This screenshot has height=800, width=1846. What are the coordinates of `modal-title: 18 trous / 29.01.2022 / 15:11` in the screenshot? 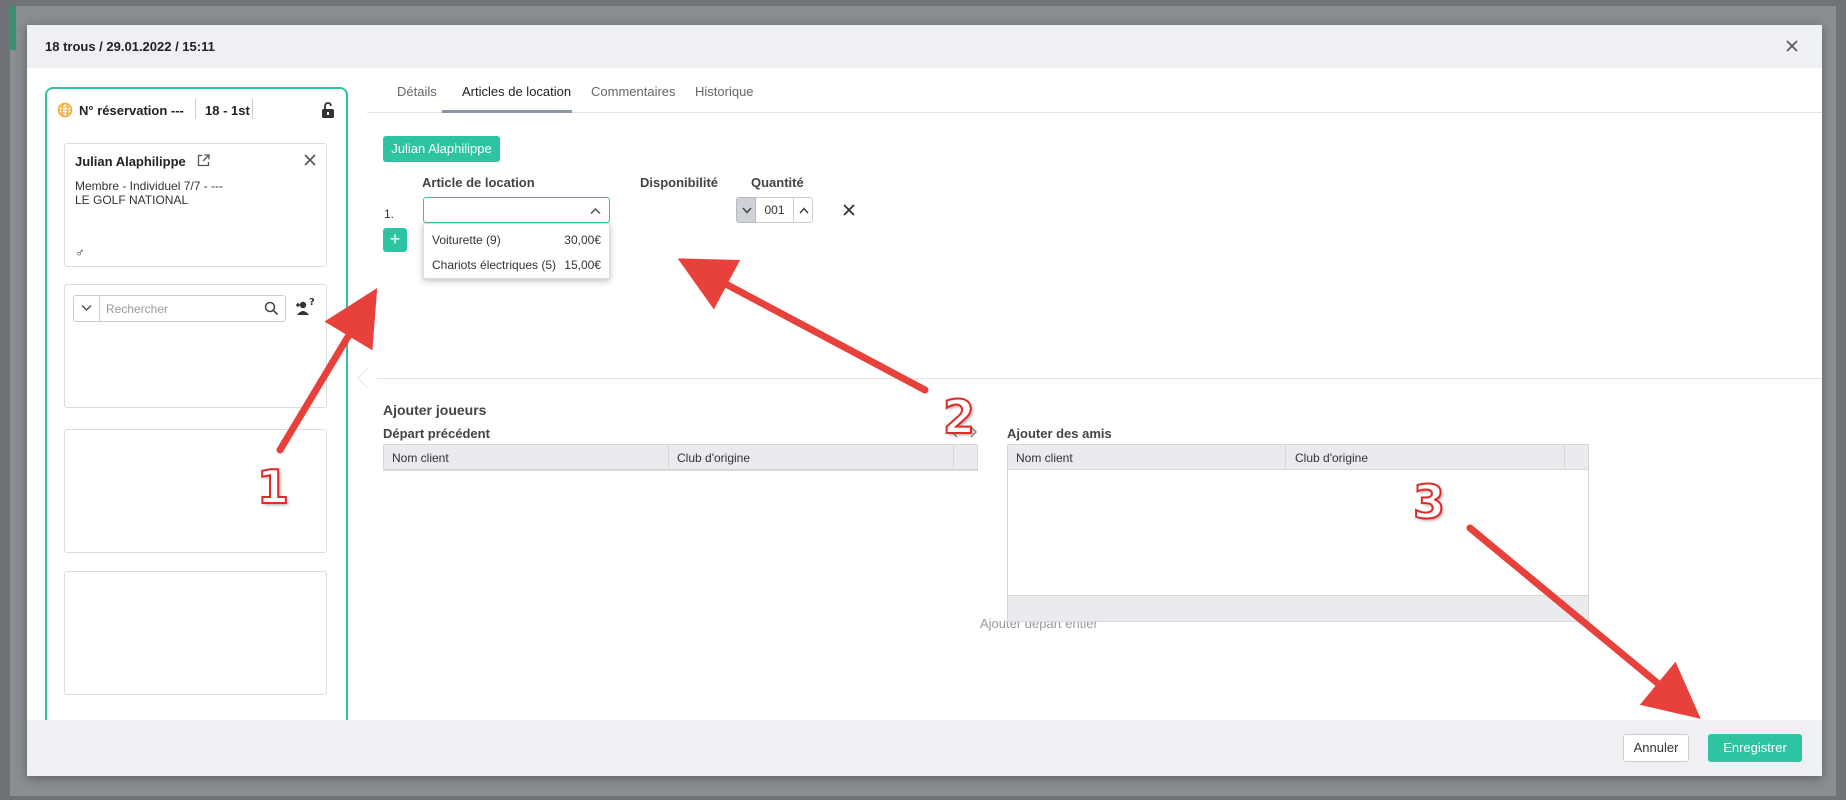 It's located at (130, 46).